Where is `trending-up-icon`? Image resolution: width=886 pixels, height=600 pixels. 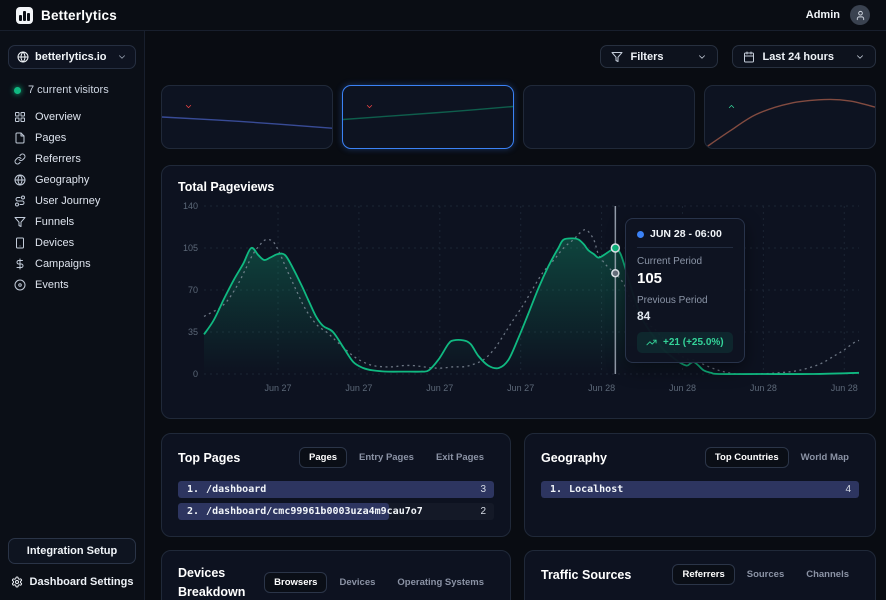 trending-up-icon is located at coordinates (651, 342).